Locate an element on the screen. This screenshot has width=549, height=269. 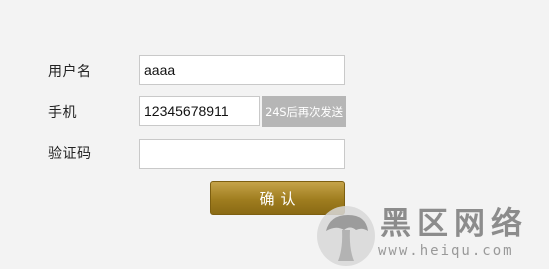
verification-code-input is located at coordinates (242, 154).